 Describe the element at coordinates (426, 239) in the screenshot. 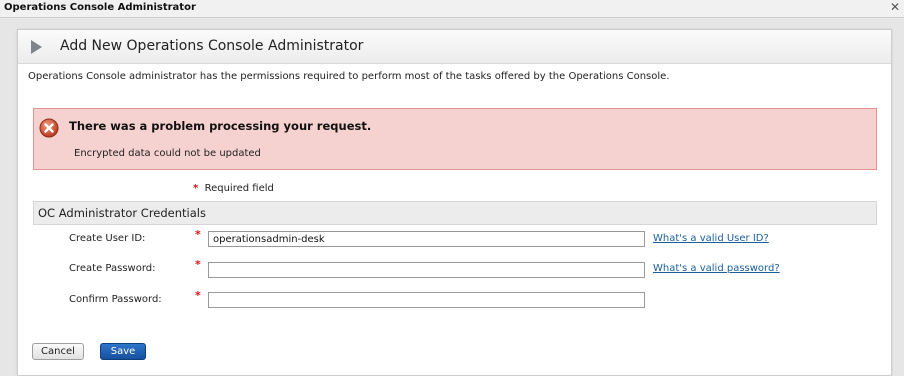

I see `user-id-input` at that location.